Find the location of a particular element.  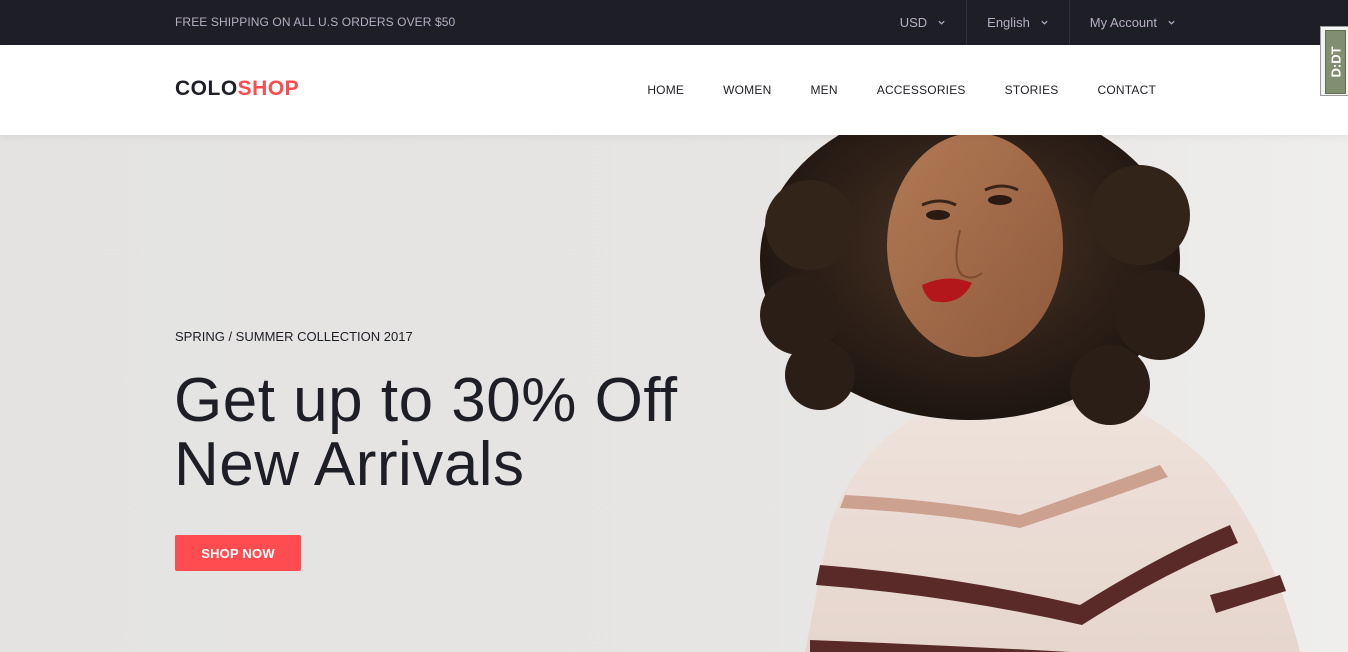

shipping-notice: FREE SHIPPING ON ALL U.S ORDERS OVER $50 is located at coordinates (315, 22).